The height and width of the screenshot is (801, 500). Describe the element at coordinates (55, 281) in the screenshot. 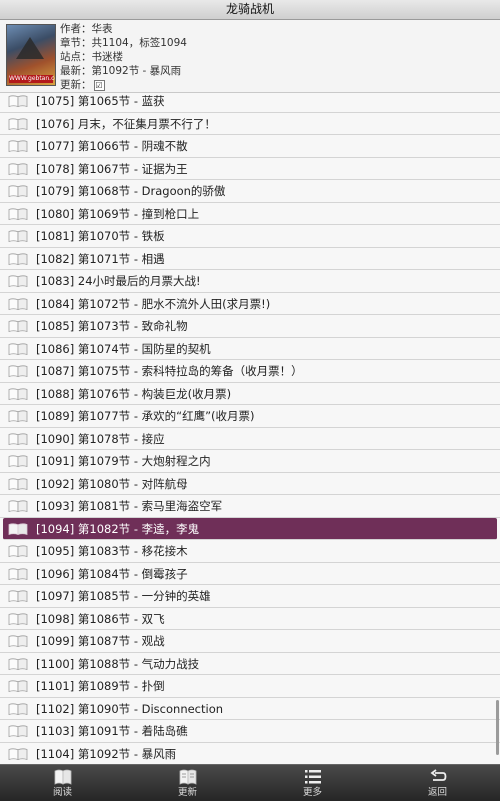

I see `chapter-number: [1083]` at that location.